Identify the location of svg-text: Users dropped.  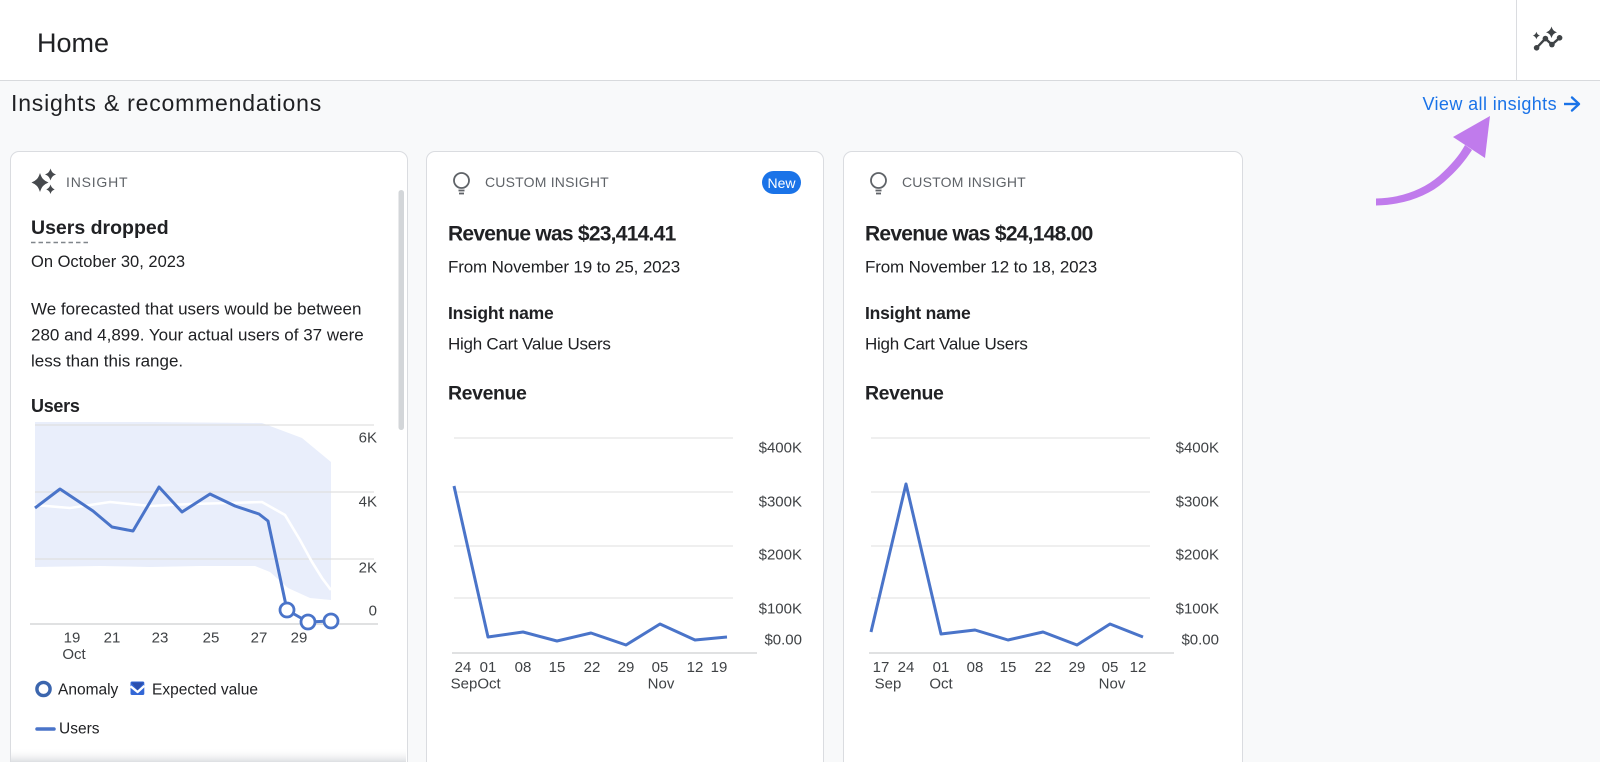
(100, 228).